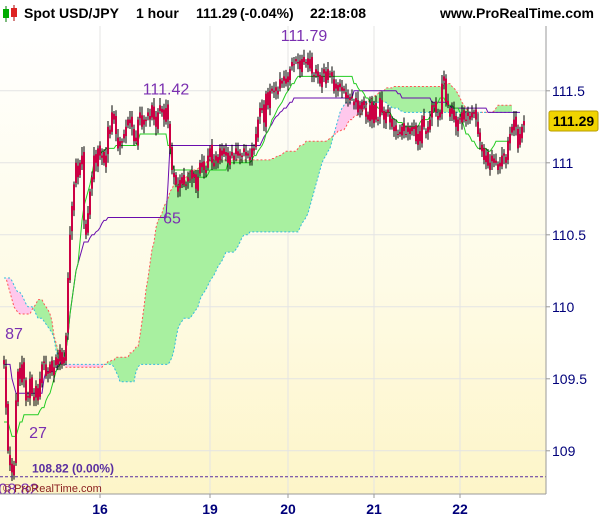  I want to click on last-price-label: 111.29, so click(573, 121).